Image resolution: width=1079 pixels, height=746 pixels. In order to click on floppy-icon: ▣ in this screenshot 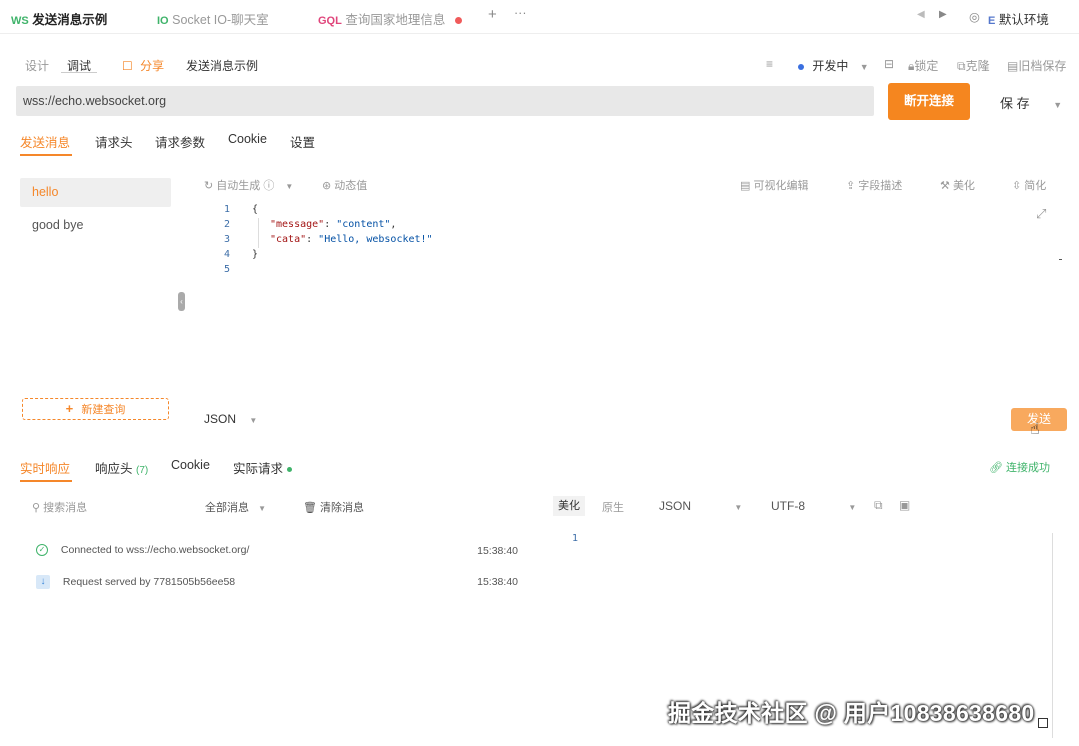, I will do `click(904, 505)`.